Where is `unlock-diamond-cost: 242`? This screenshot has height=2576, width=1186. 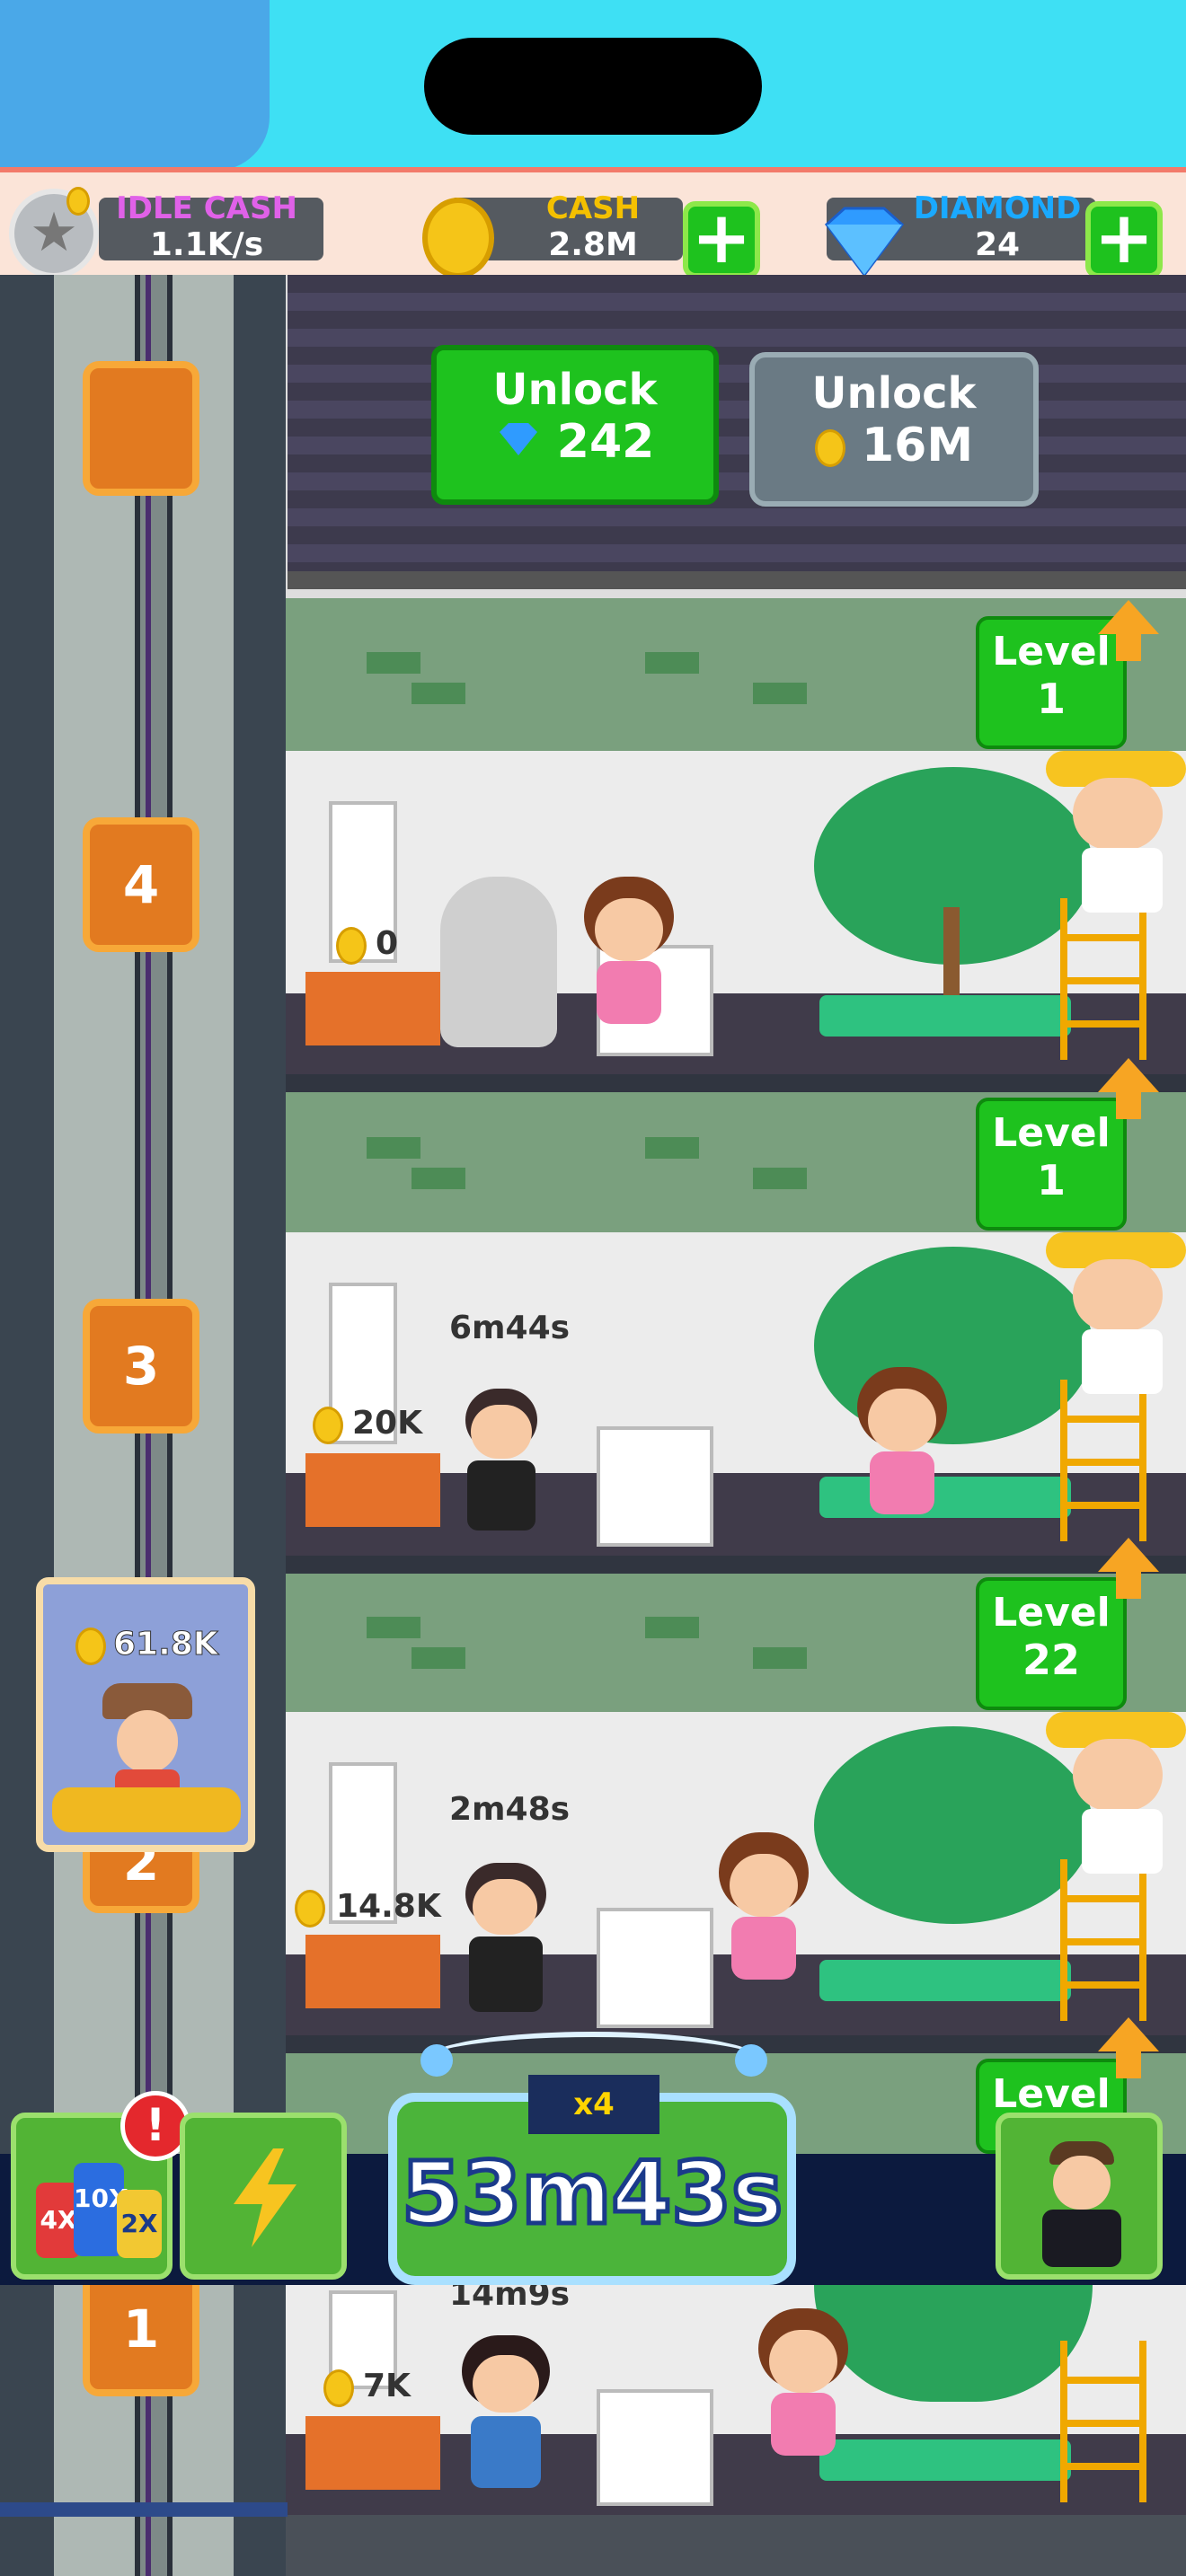
unlock-diamond-cost: 242 is located at coordinates (605, 442).